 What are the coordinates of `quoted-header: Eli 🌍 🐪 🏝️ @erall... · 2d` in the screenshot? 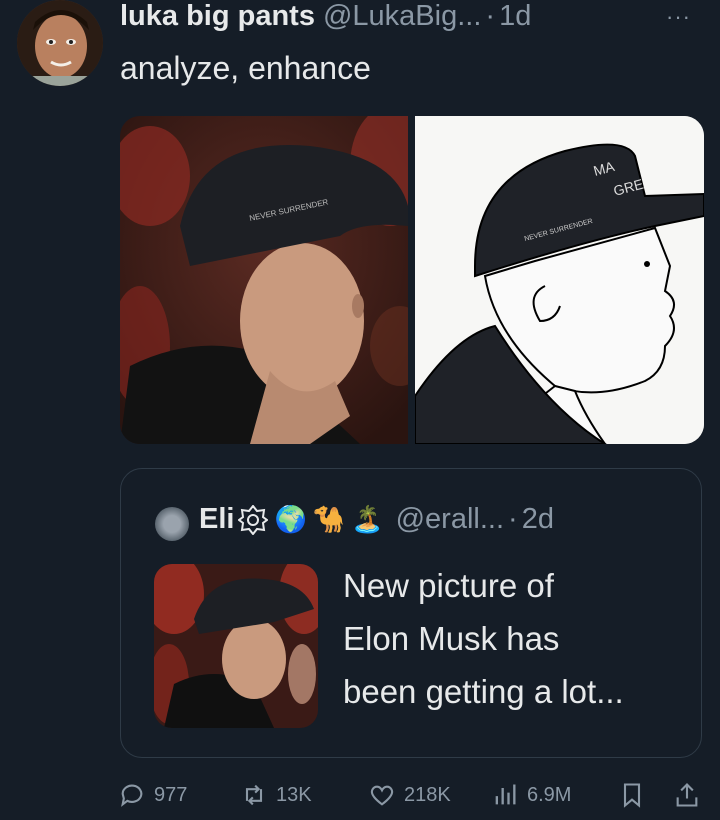 It's located at (376, 519).